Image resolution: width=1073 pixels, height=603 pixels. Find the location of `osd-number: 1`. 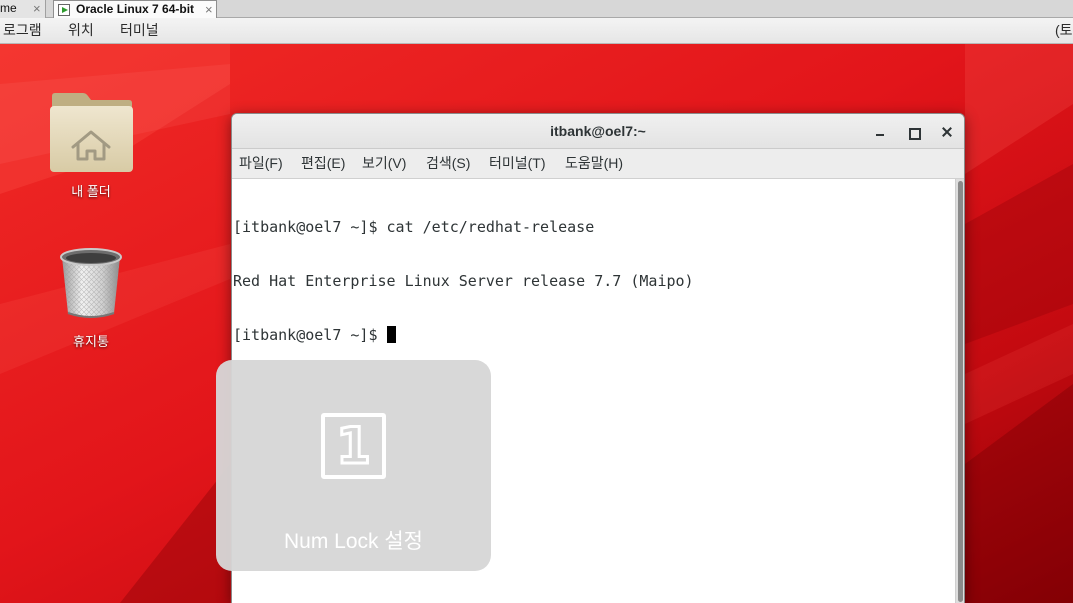

osd-number: 1 is located at coordinates (354, 446).